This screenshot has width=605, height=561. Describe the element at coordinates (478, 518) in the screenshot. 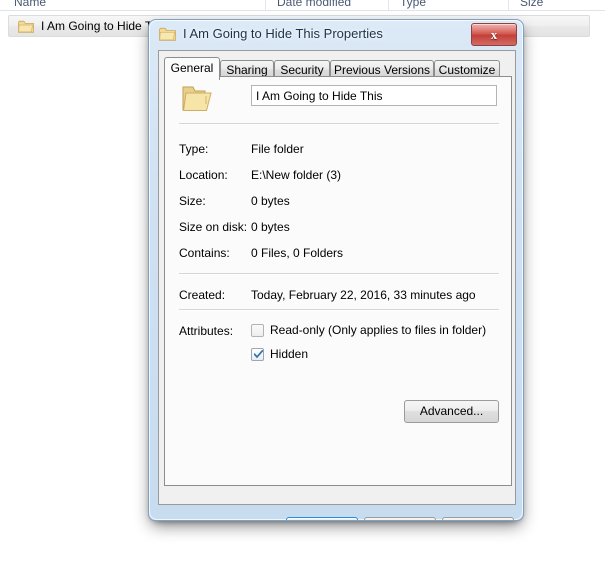

I see `apply-button: Apply` at that location.